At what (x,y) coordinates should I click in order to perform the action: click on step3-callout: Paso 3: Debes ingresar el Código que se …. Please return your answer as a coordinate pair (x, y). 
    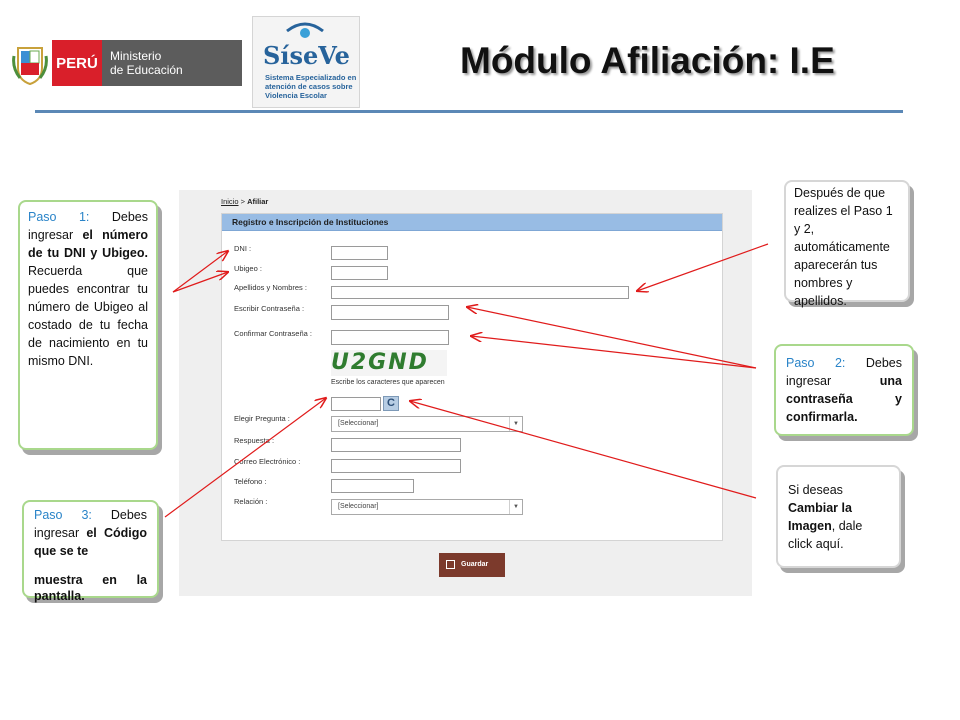
    Looking at the image, I should click on (90, 551).